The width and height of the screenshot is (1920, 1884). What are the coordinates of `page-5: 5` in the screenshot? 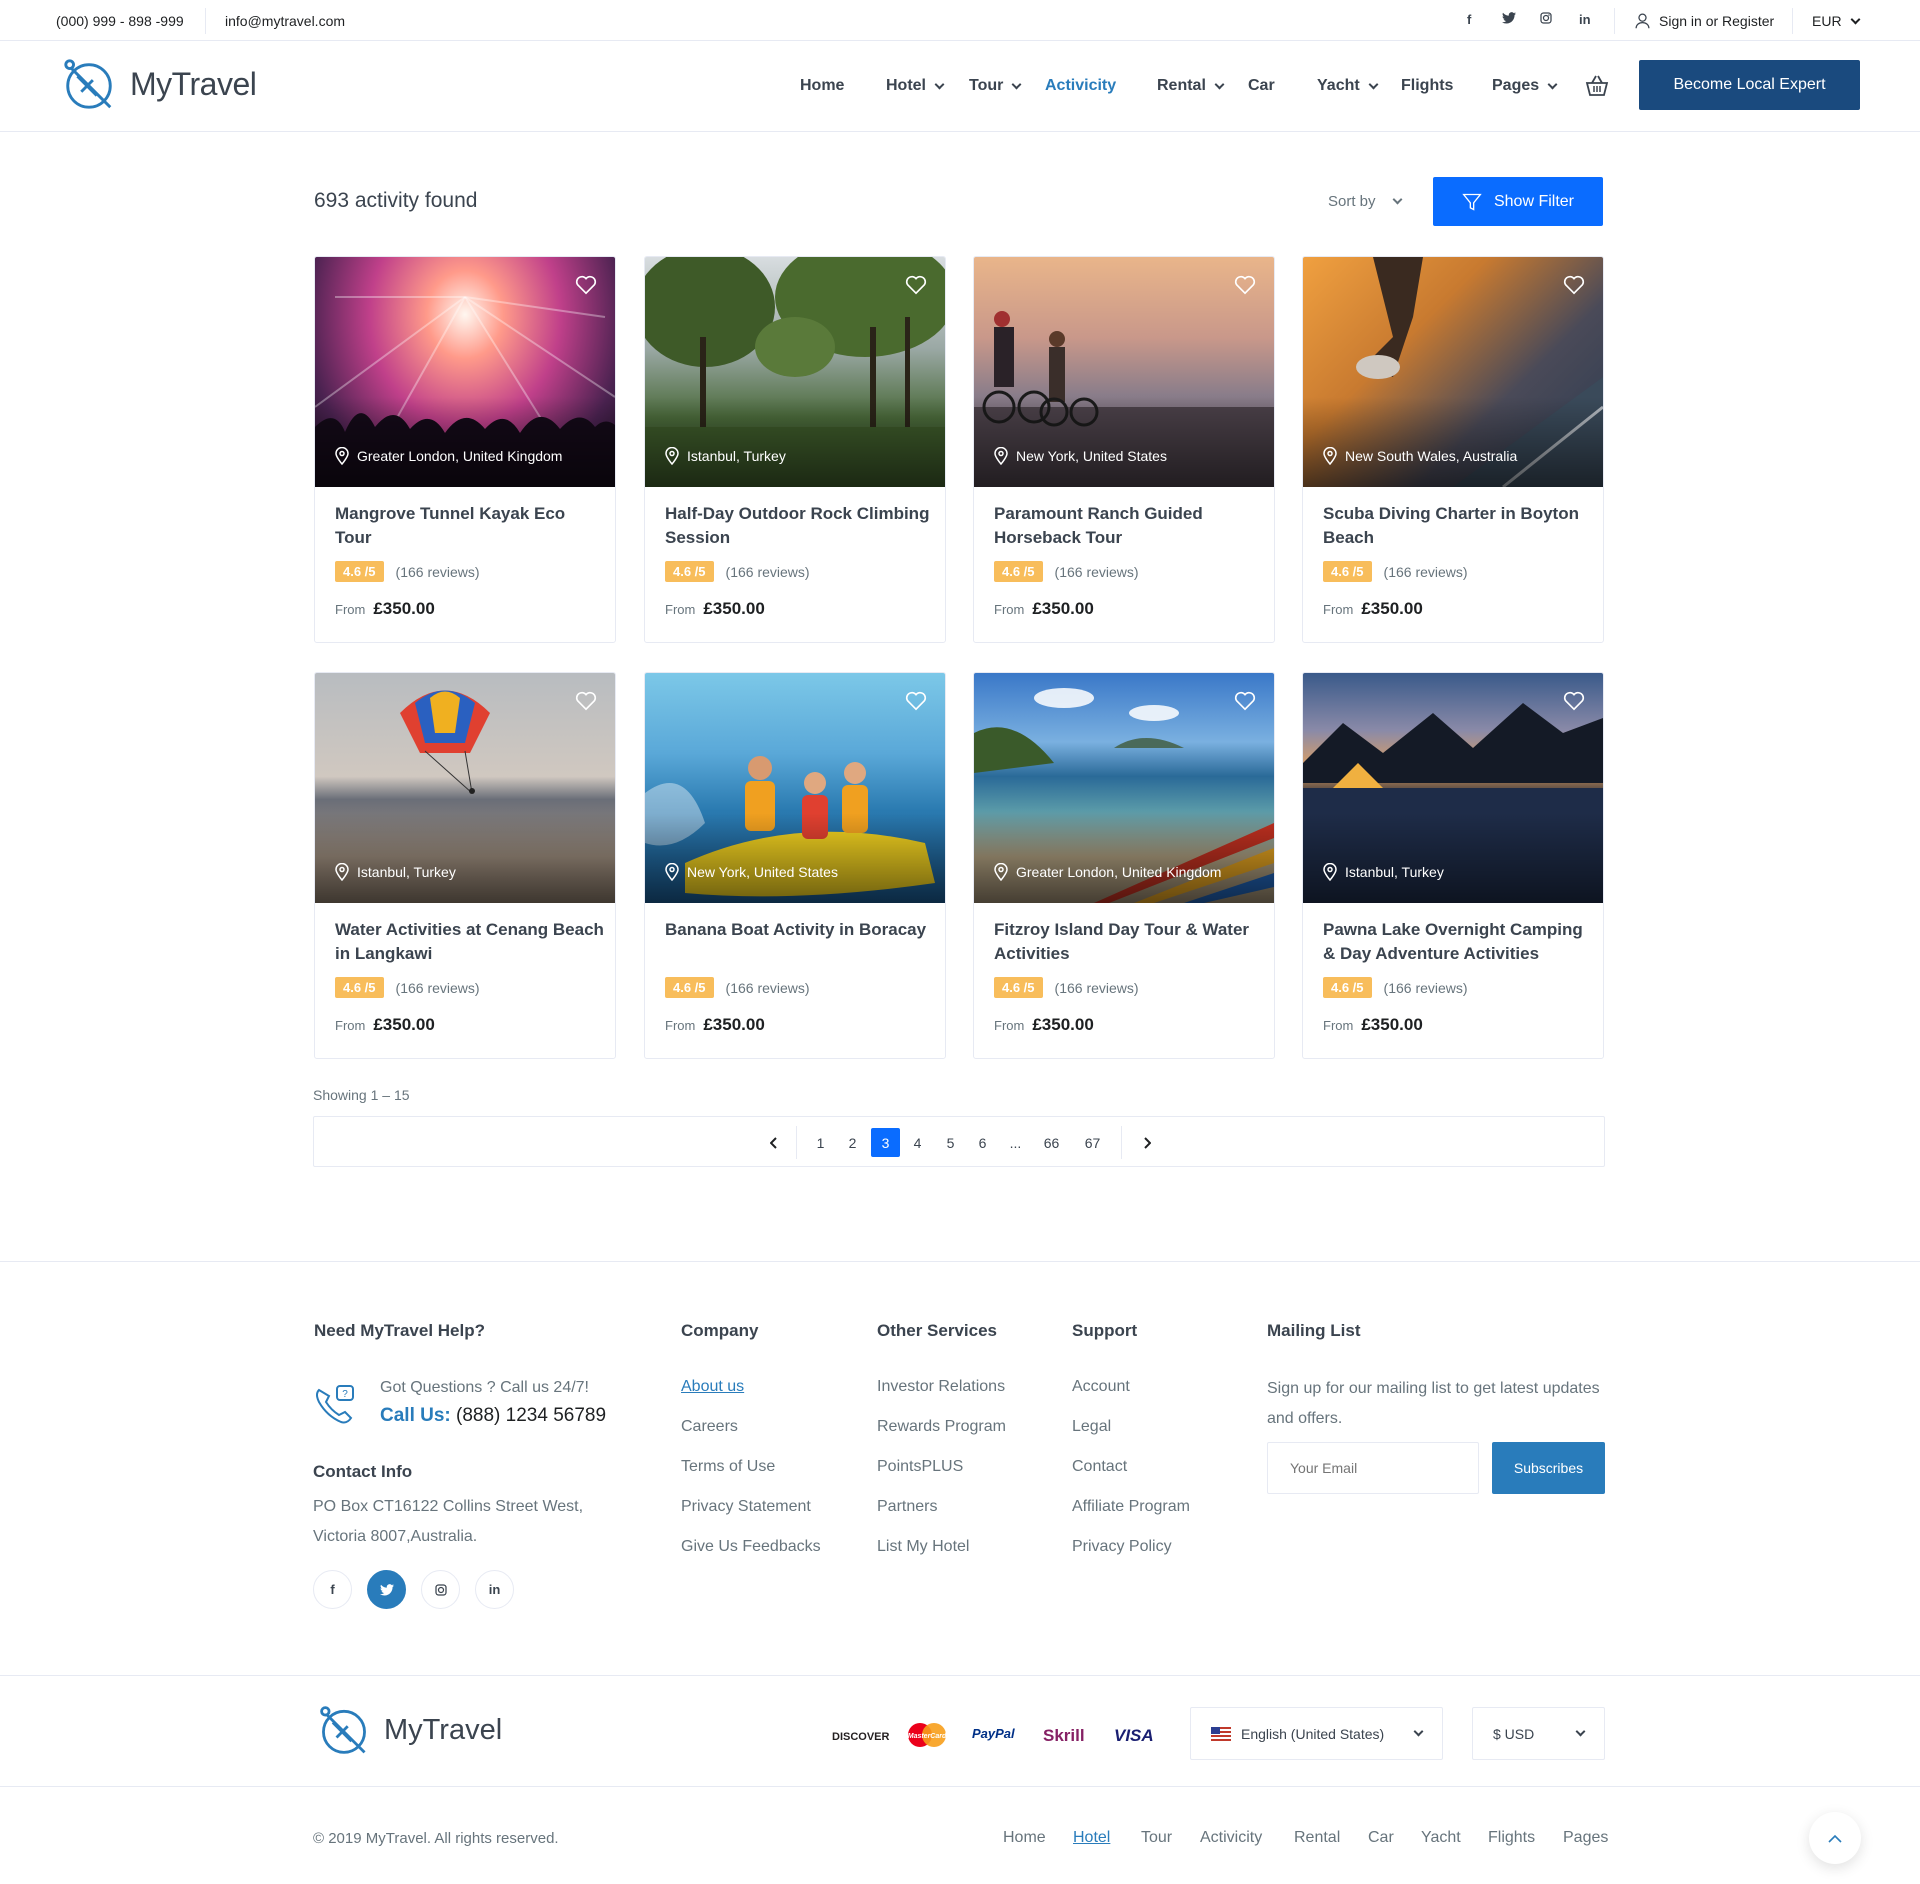 It's located at (950, 1142).